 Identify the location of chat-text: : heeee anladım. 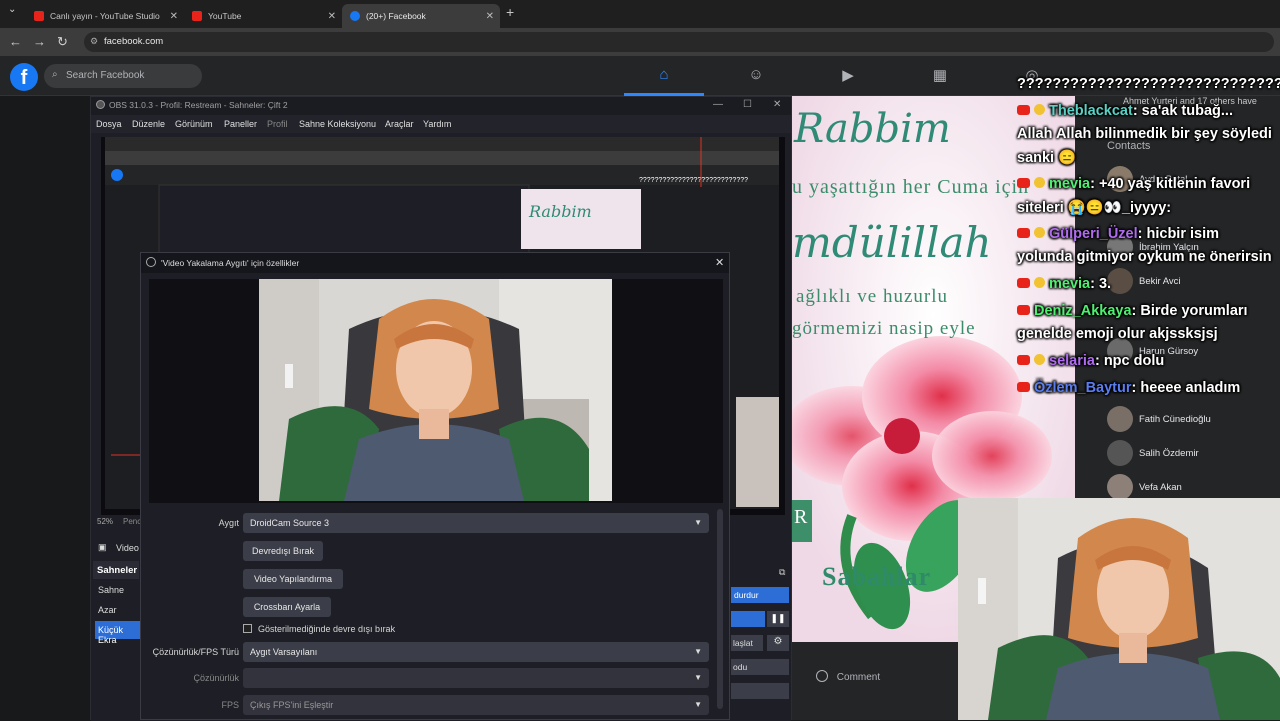
(1186, 388).